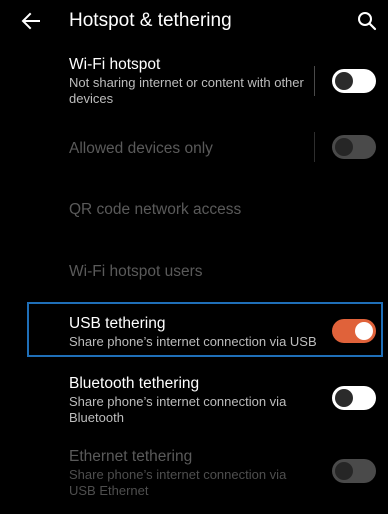  I want to click on page-title: Hotspot & tethering, so click(150, 20).